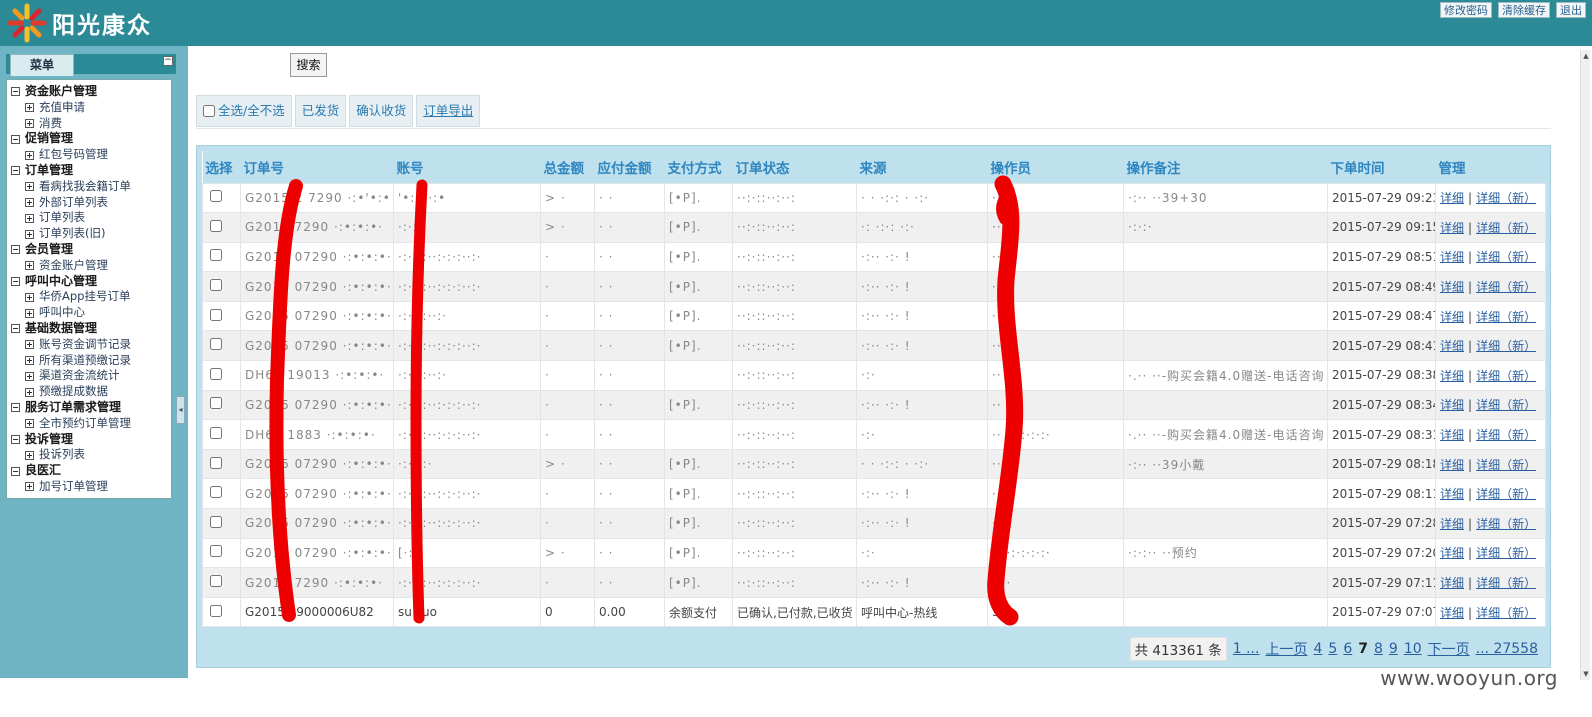 The width and height of the screenshot is (1592, 717). Describe the element at coordinates (381, 111) in the screenshot. I see `confirm-receipt-button: 确认收货` at that location.